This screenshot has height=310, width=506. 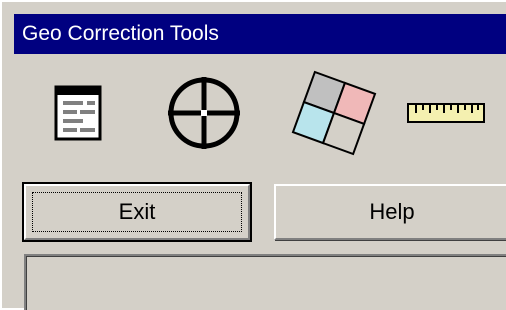 I want to click on grid-tiles-icon, so click(x=334, y=113).